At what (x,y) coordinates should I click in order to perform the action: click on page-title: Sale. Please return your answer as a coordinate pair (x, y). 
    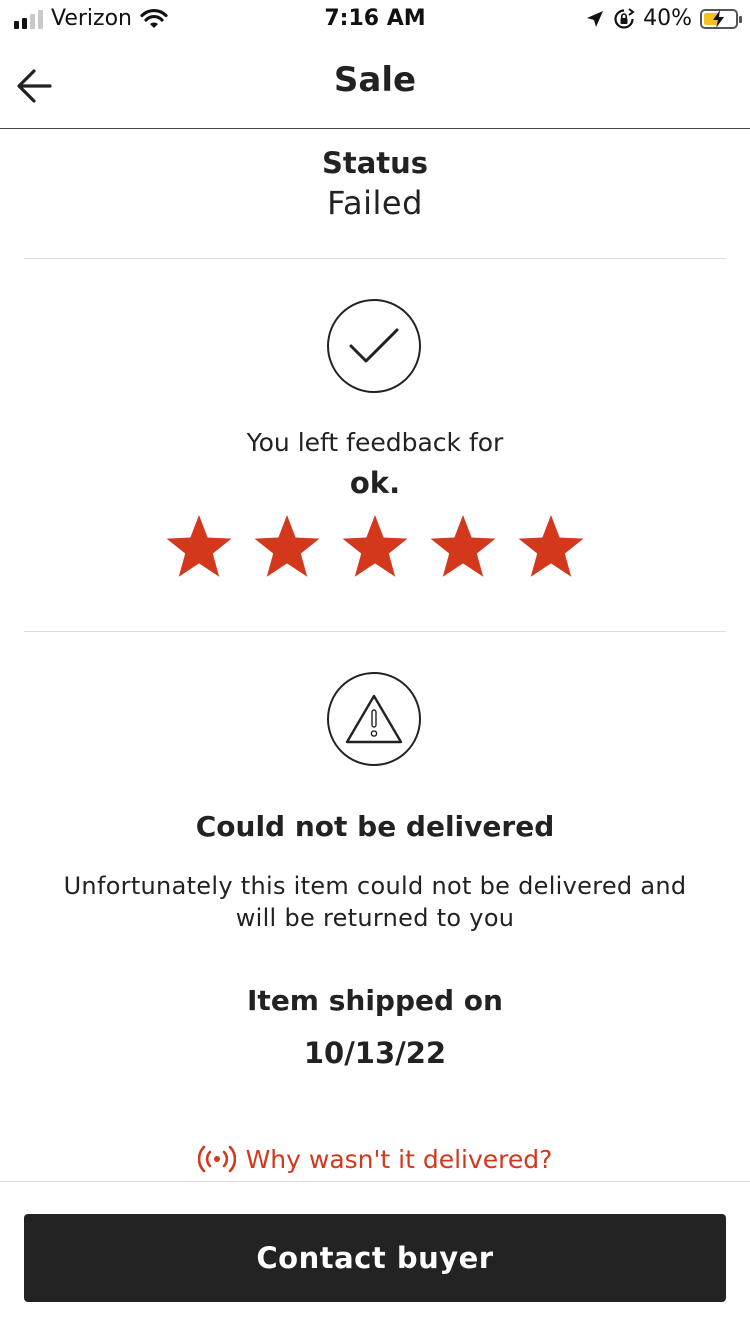
    Looking at the image, I should click on (375, 80).